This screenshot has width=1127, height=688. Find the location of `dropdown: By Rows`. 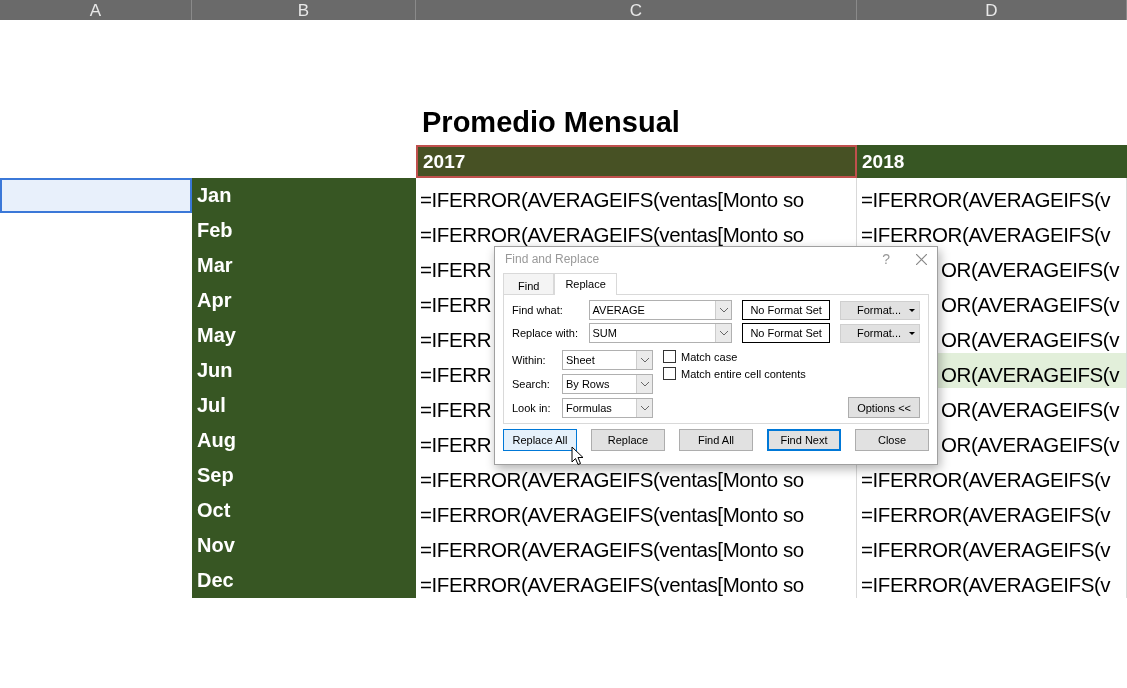

dropdown: By Rows is located at coordinates (607, 384).